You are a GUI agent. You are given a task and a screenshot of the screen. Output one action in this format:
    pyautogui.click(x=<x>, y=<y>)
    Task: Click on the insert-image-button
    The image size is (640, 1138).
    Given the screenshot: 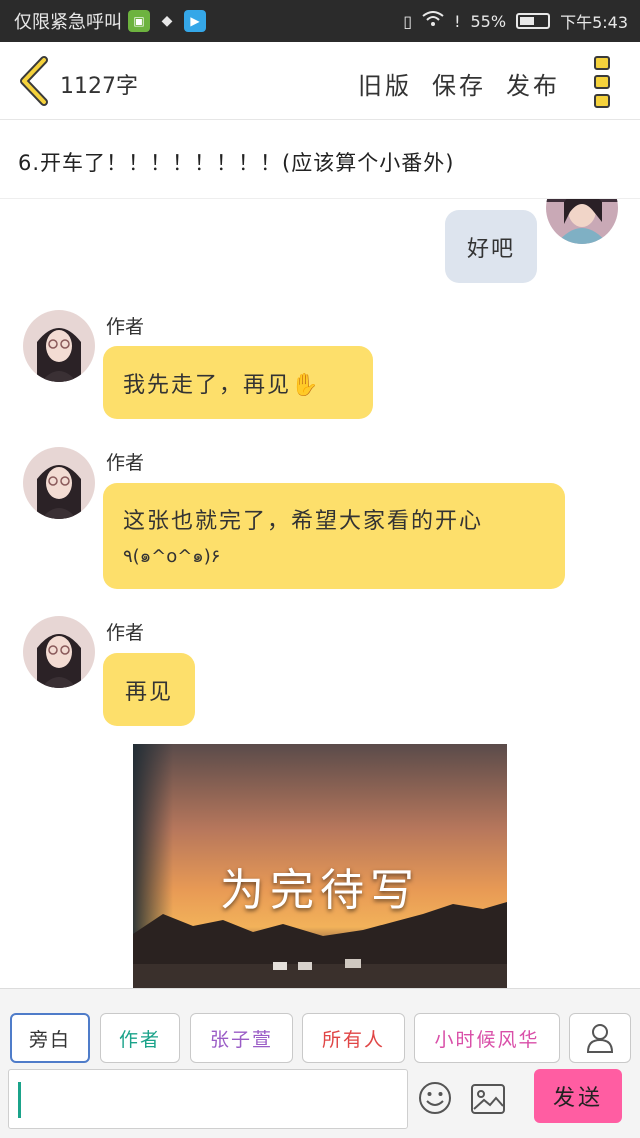 What is the action you would take?
    pyautogui.click(x=488, y=1099)
    